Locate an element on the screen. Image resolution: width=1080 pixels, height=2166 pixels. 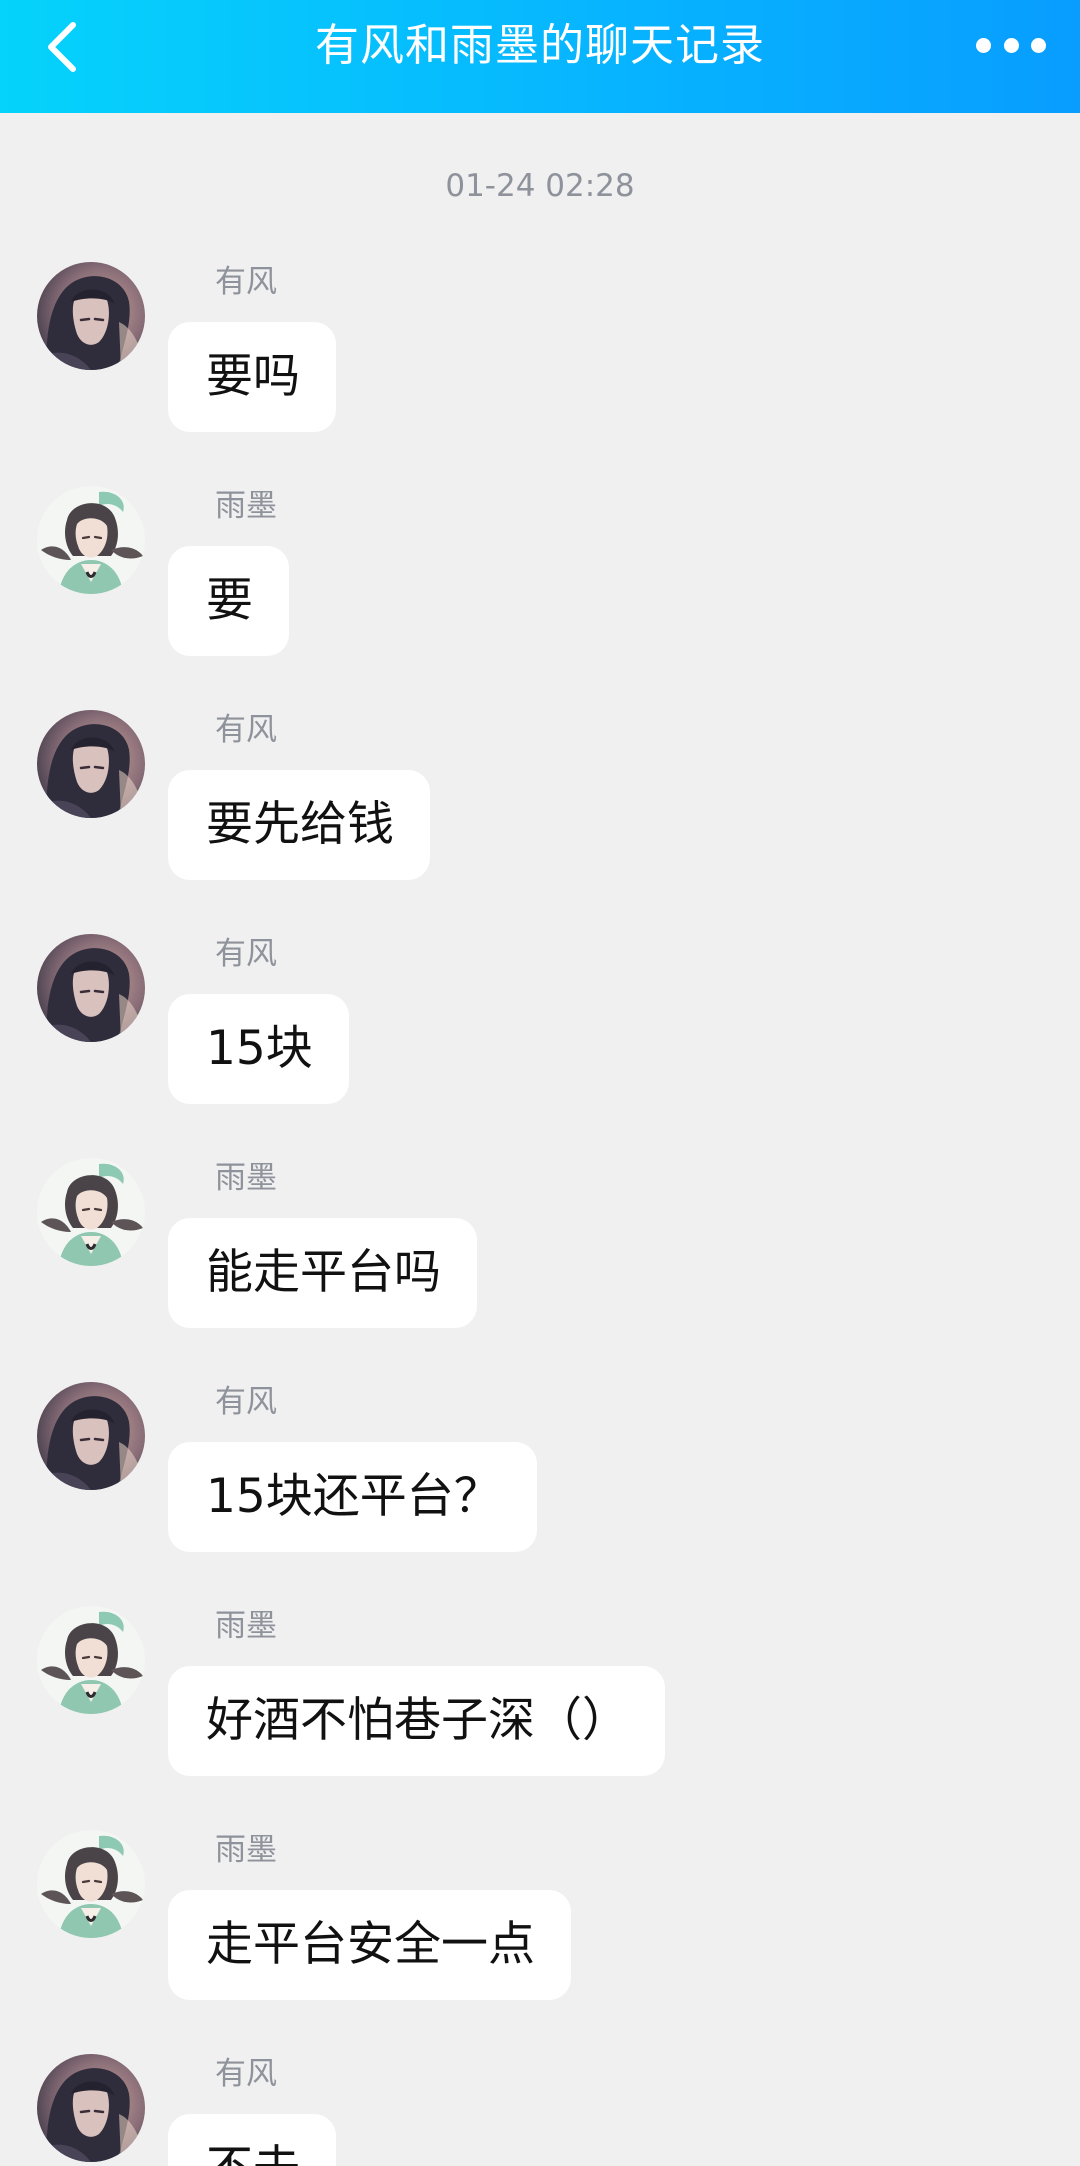
message-row: 雨墨走平台安全一点 is located at coordinates (540, 1930).